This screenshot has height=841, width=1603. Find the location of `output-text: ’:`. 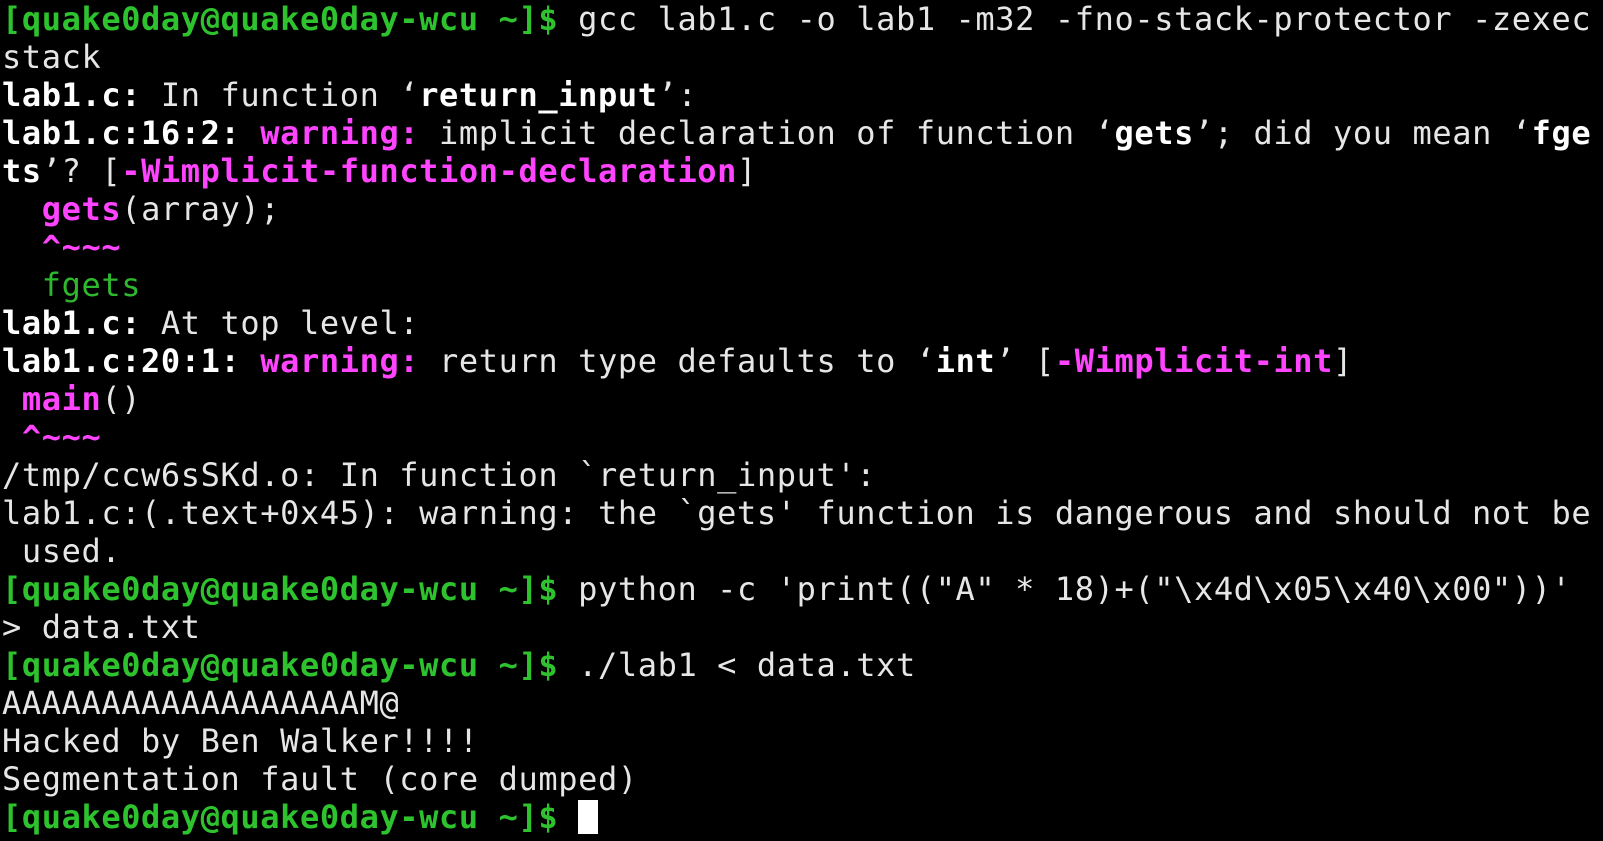

output-text: ’: is located at coordinates (677, 95).